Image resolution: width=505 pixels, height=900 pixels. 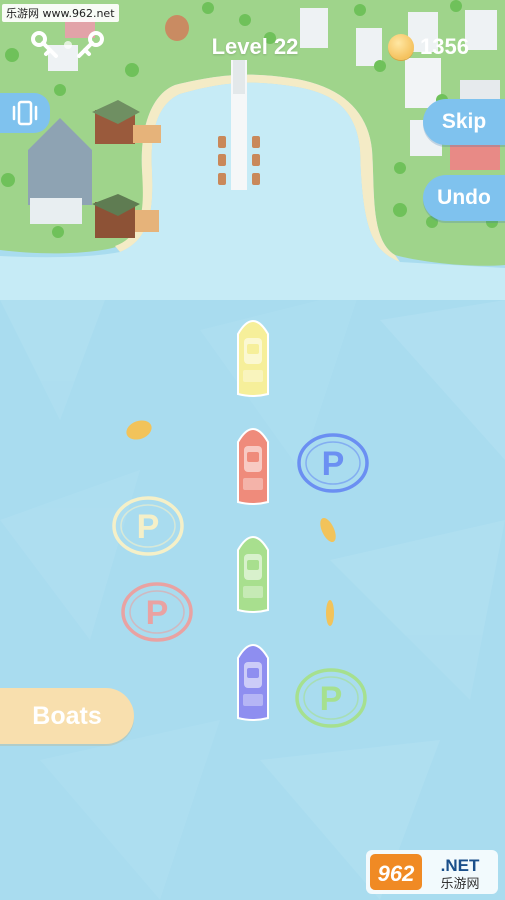 I want to click on skip-button: Skip, so click(x=464, y=122).